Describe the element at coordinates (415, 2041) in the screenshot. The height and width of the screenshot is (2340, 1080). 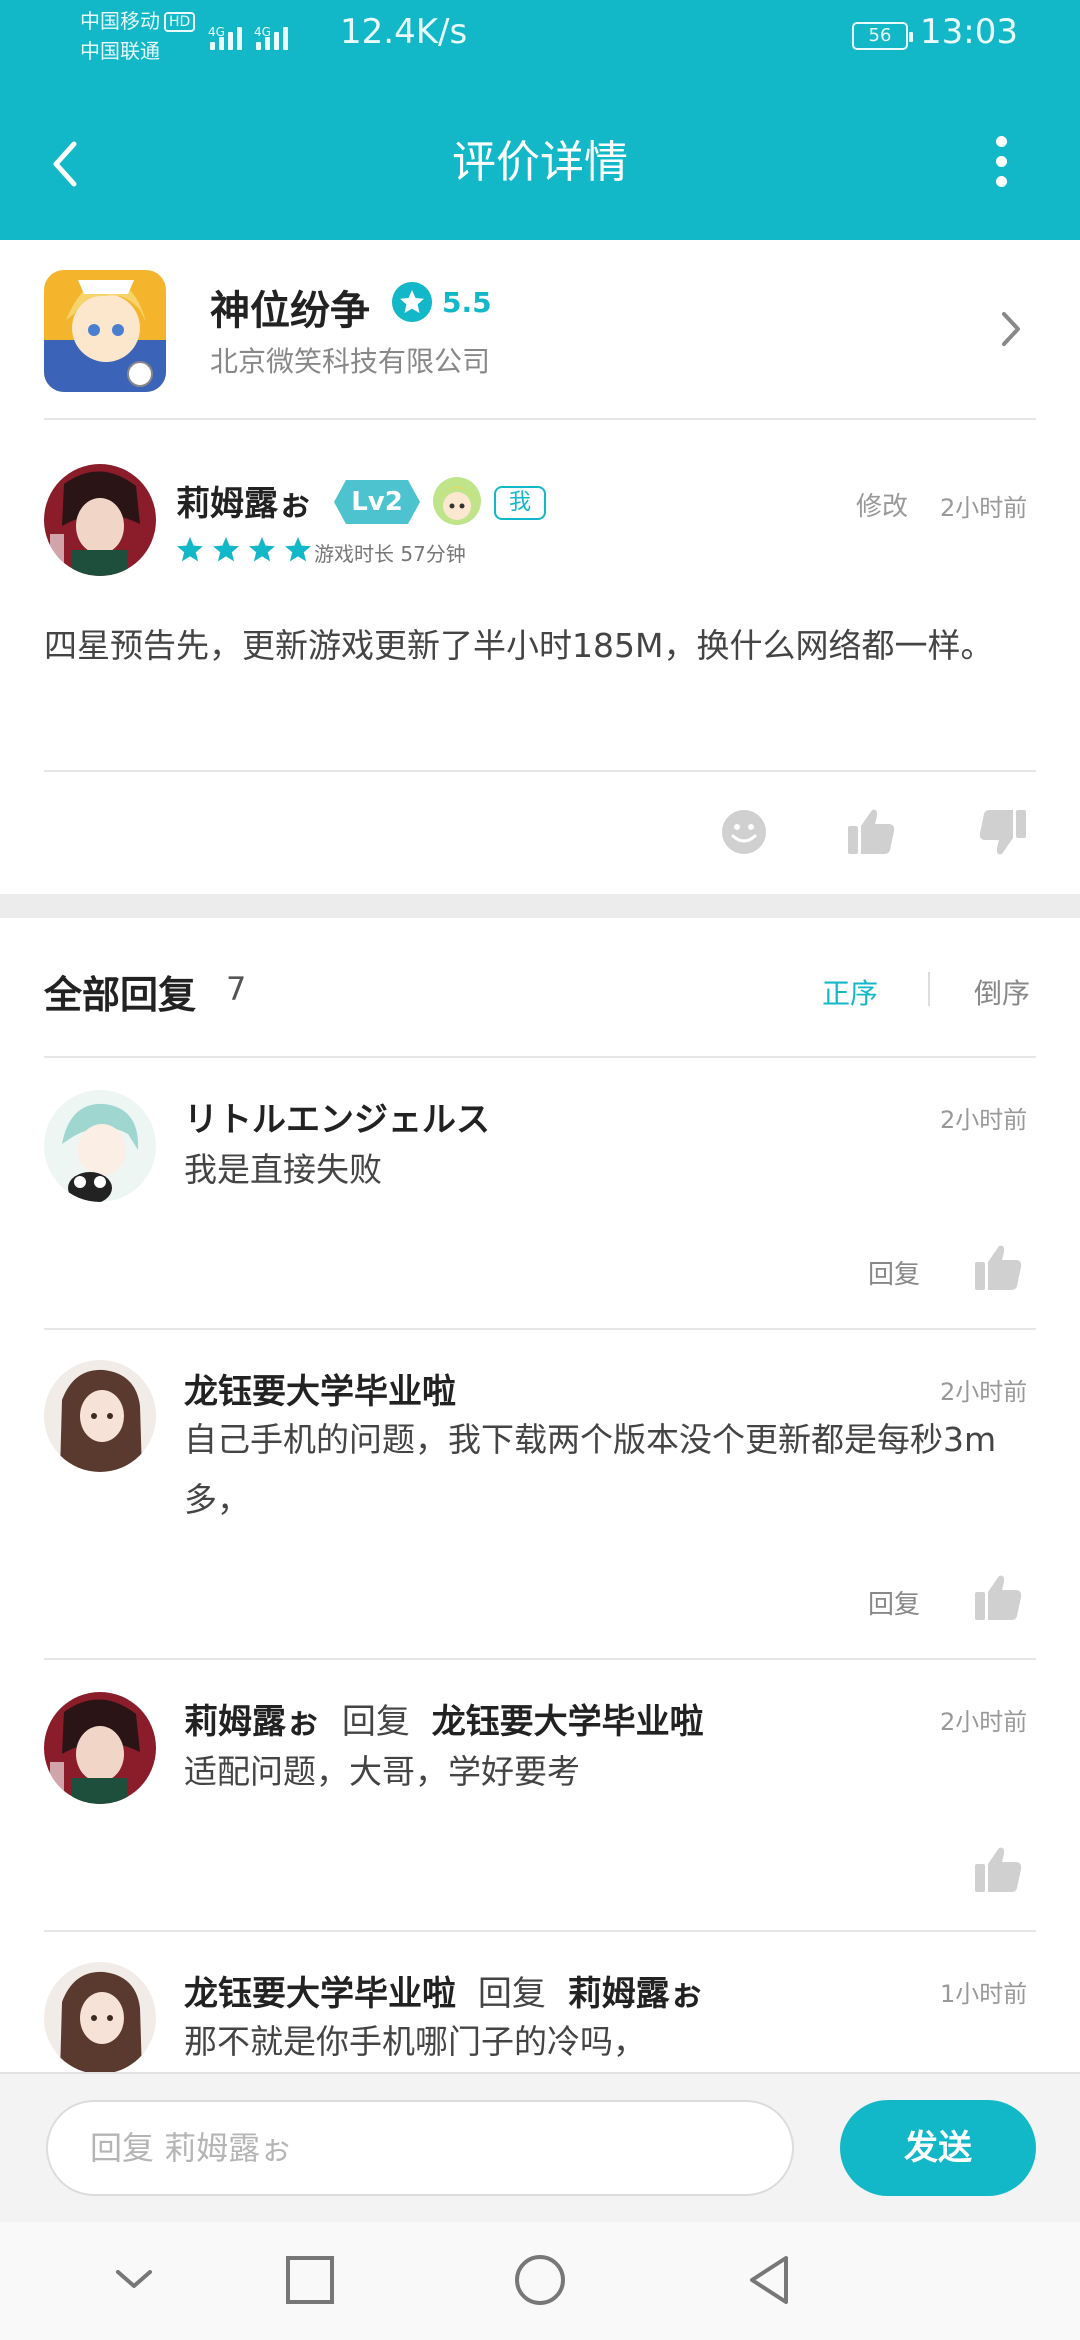
I see `reply-text: 那不就是你手机哪门子的冷吗，` at that location.